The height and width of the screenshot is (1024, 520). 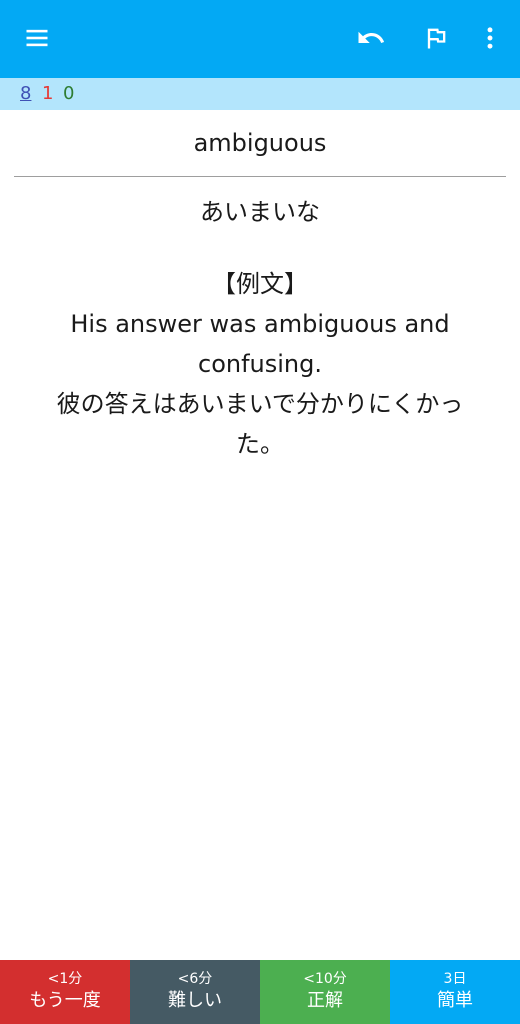 What do you see at coordinates (455, 1000) in the screenshot?
I see `easy-label: 簡単` at bounding box center [455, 1000].